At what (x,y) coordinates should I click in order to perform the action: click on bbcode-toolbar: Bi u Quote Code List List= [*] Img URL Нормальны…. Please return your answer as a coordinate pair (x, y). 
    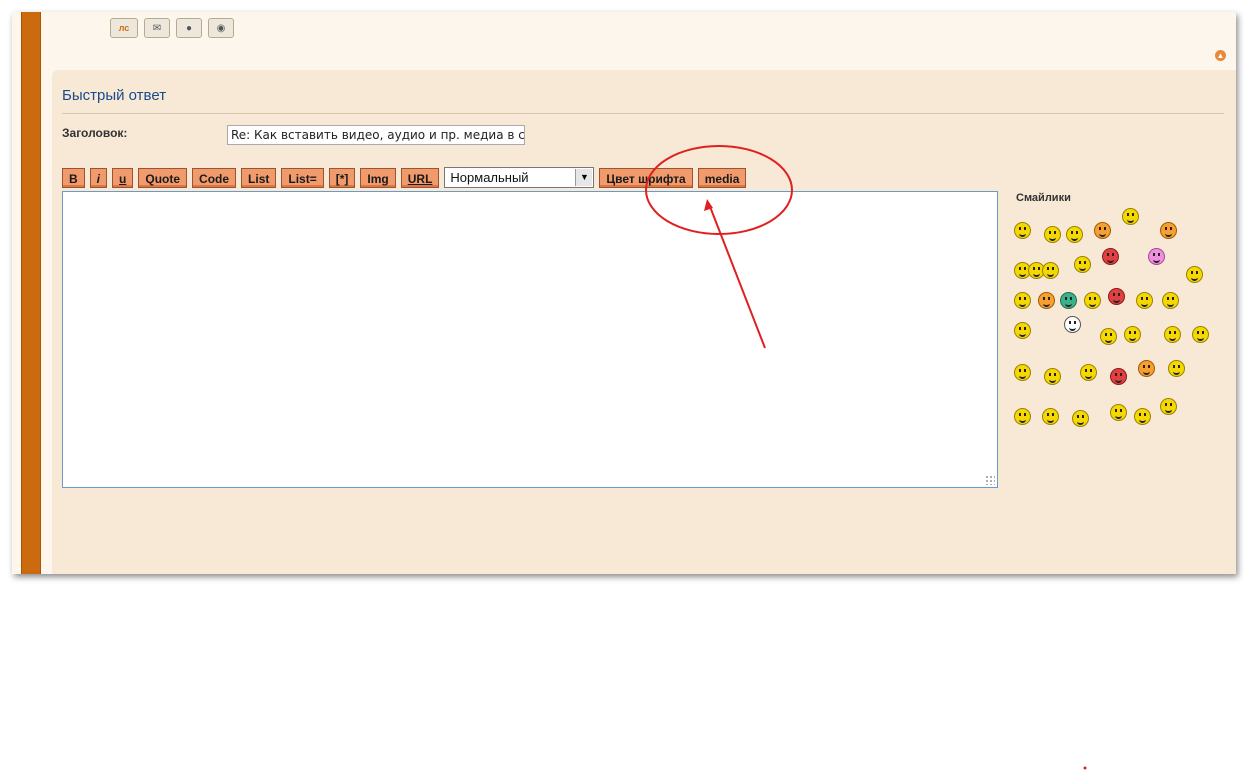
    Looking at the image, I should click on (406, 177).